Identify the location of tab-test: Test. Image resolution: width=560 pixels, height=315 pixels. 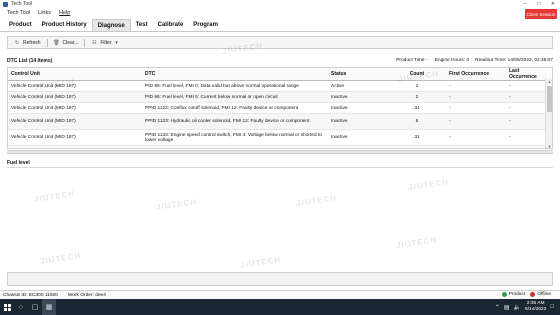
(142, 25).